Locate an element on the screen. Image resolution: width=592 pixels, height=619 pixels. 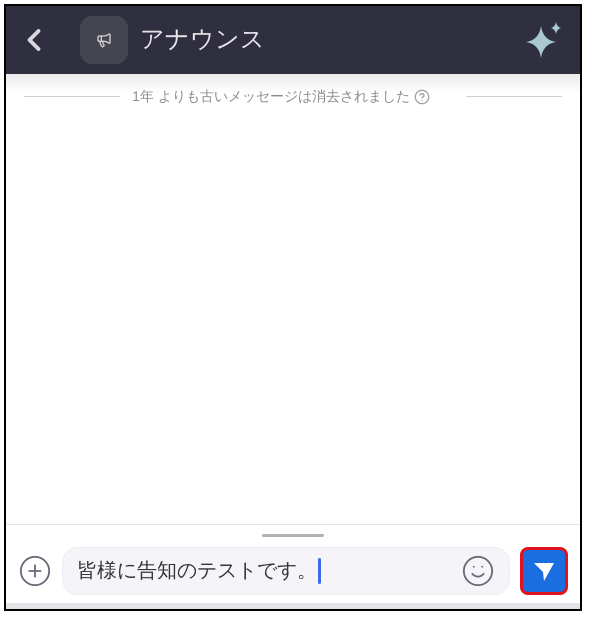
notice-text: 1年 よりも古いメッセージは消去されました is located at coordinates (271, 96).